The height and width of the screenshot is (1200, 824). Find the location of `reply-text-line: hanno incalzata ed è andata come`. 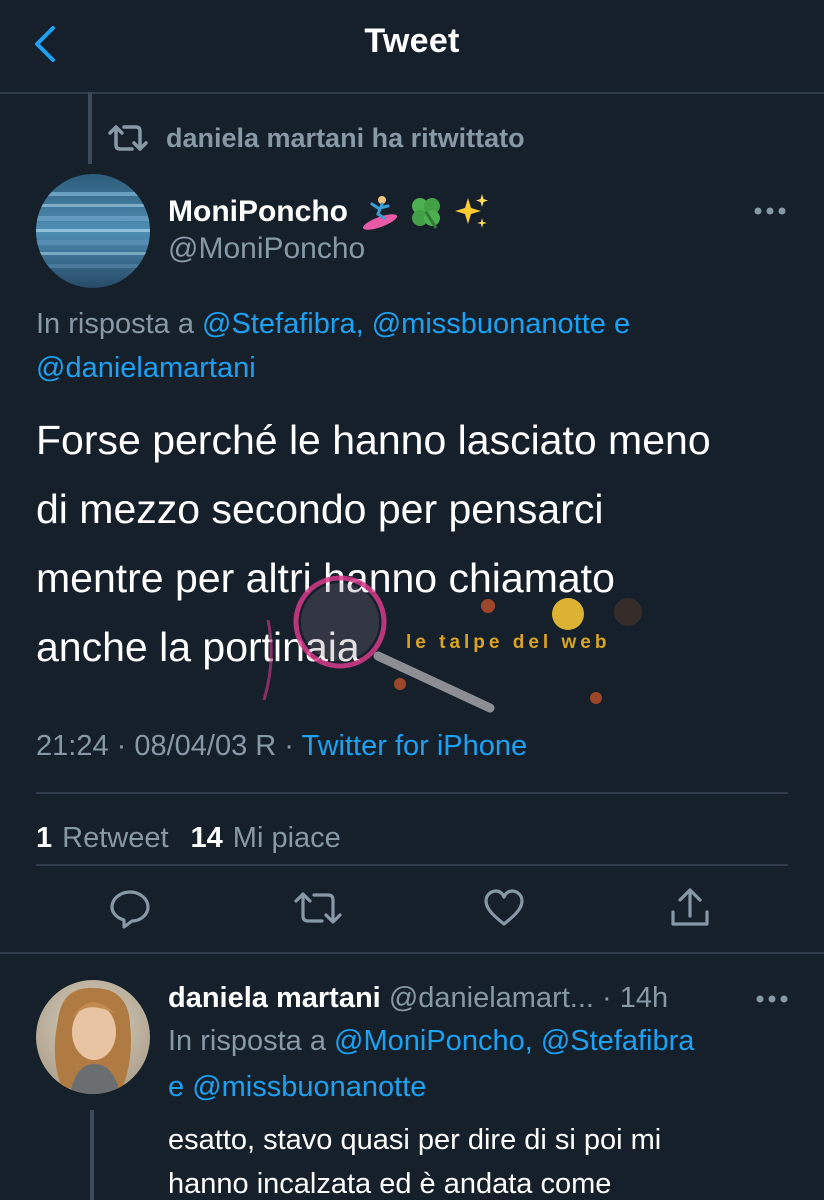

reply-text-line: hanno incalzata ed è andata come is located at coordinates (390, 1184).